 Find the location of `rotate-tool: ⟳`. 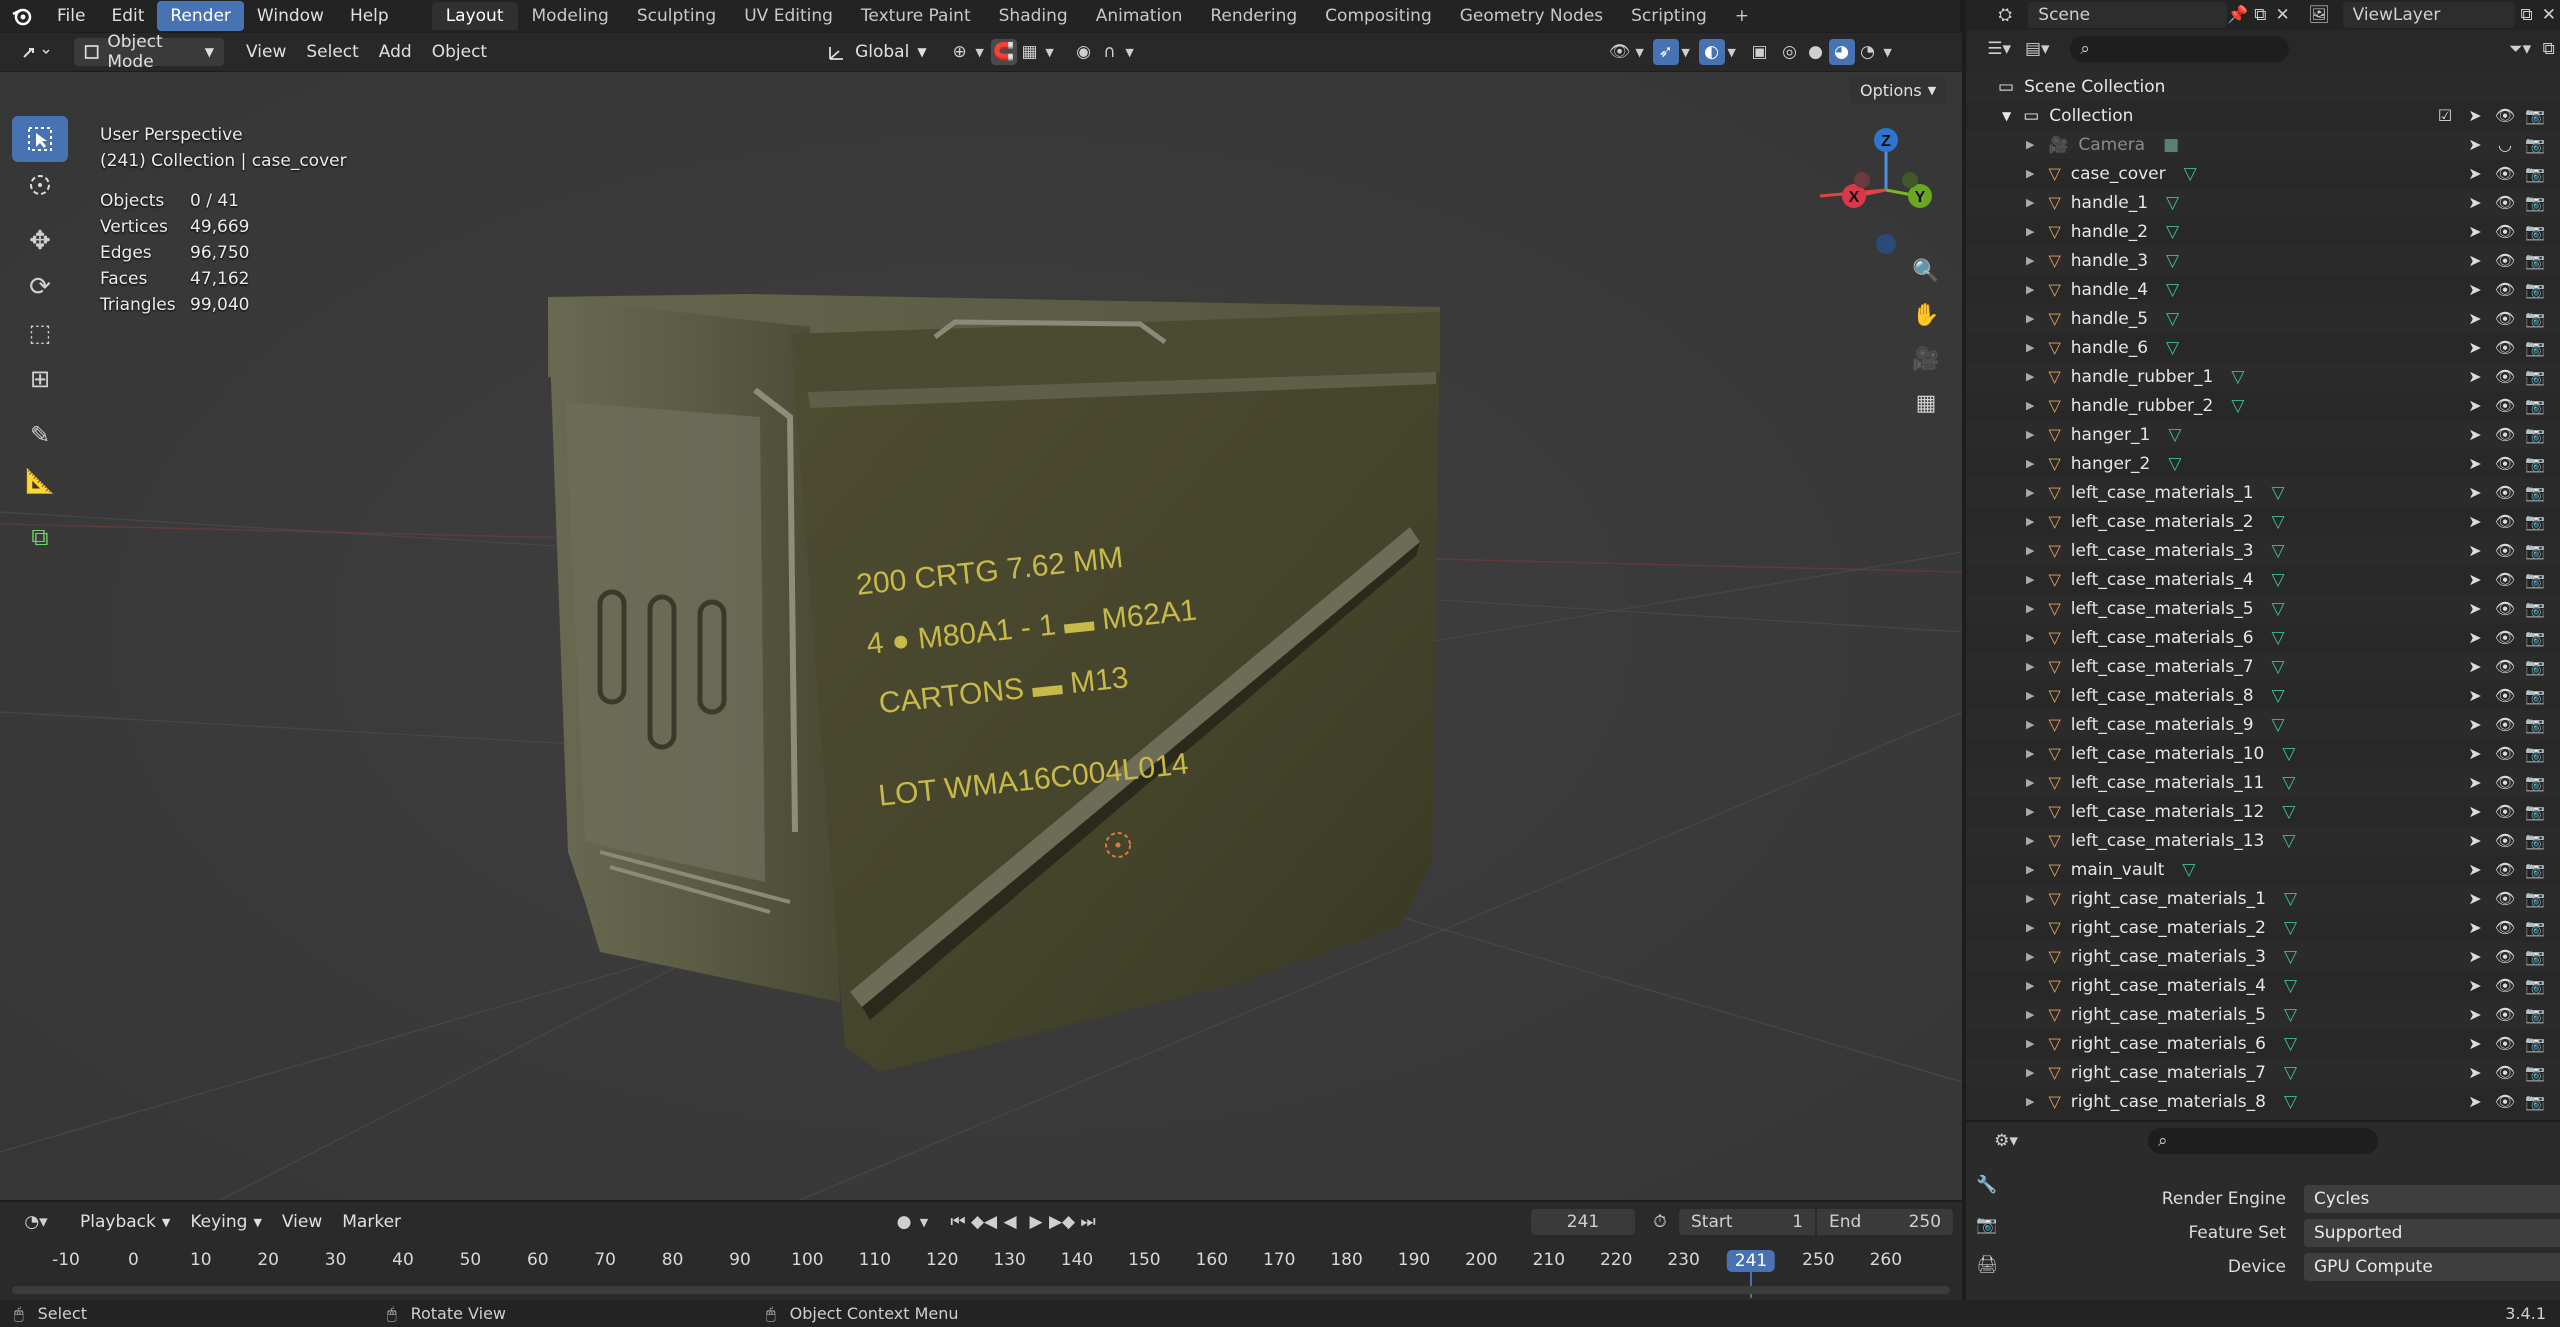

rotate-tool: ⟳ is located at coordinates (40, 287).